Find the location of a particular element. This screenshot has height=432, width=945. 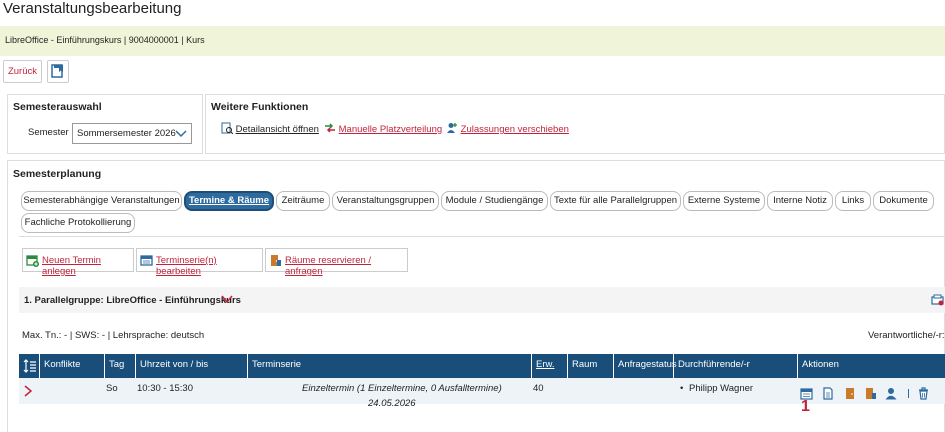

row-series-date: 24.05.2026 is located at coordinates (392, 403).